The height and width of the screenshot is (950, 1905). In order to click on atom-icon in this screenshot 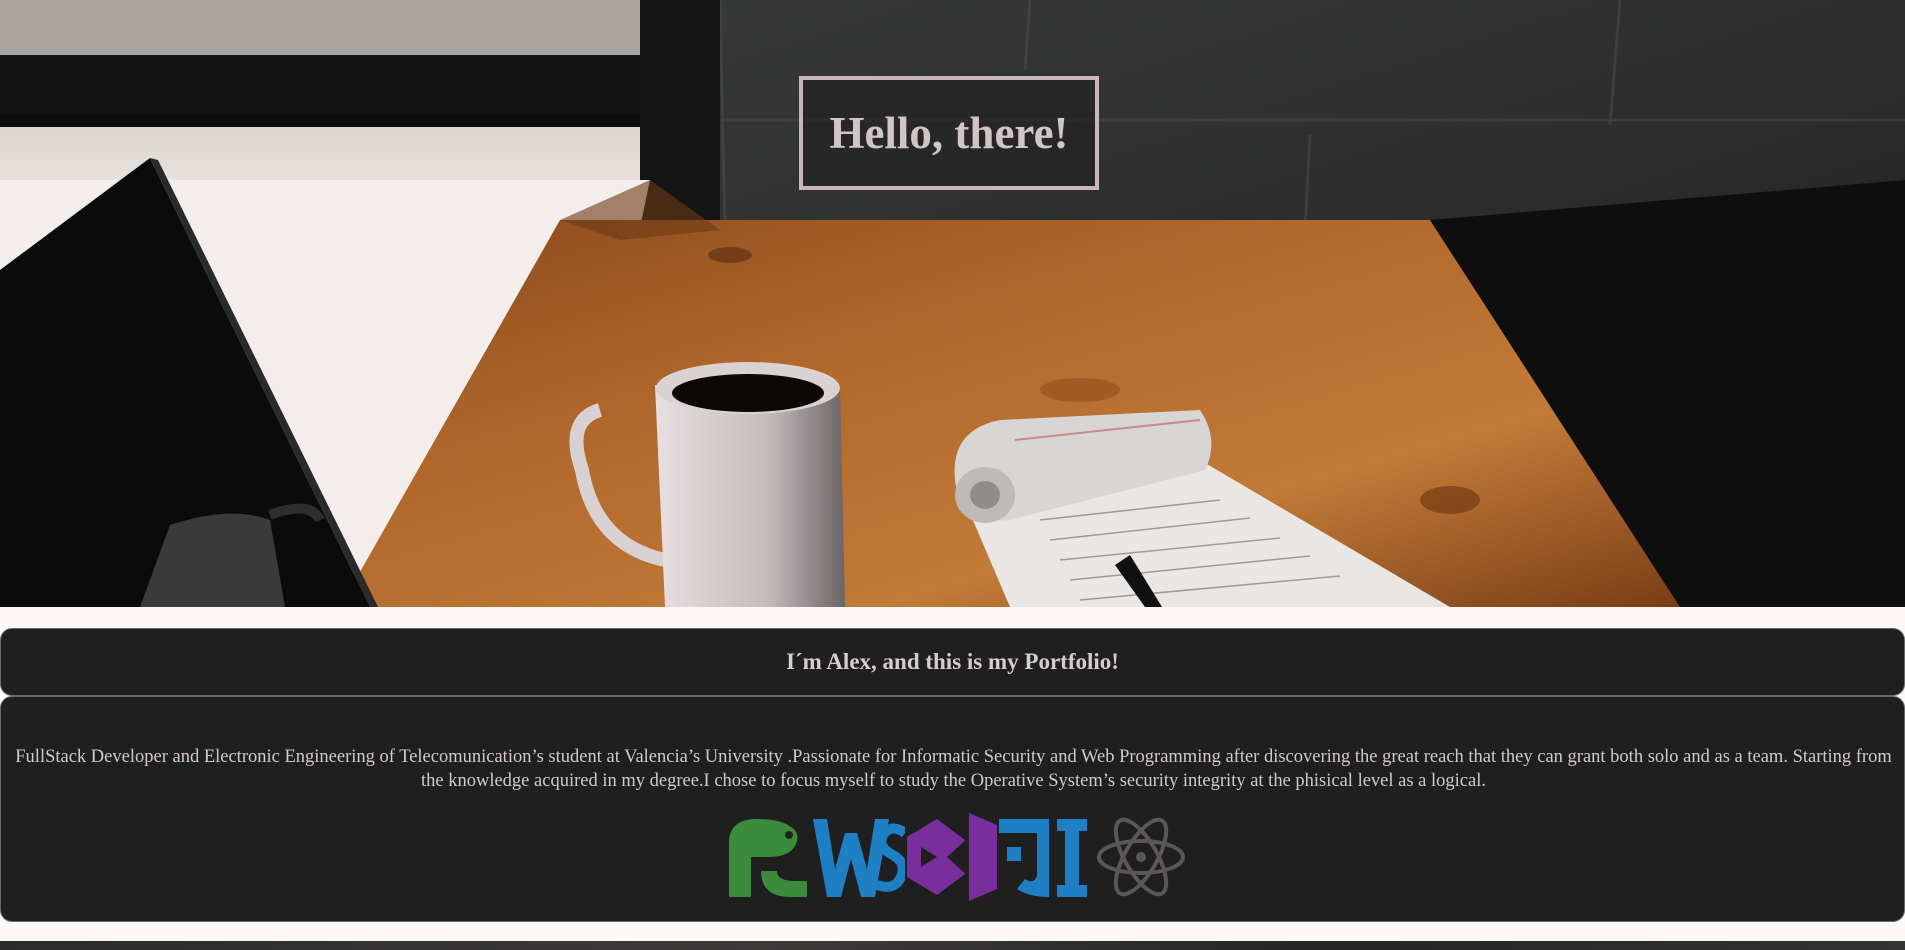, I will do `click(1141, 857)`.